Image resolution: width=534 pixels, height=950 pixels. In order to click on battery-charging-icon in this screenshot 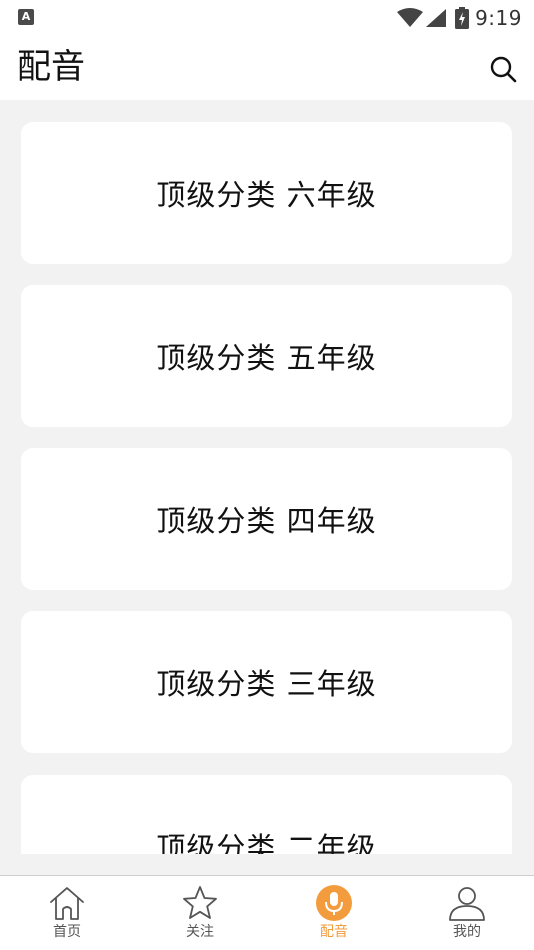, I will do `click(462, 18)`.